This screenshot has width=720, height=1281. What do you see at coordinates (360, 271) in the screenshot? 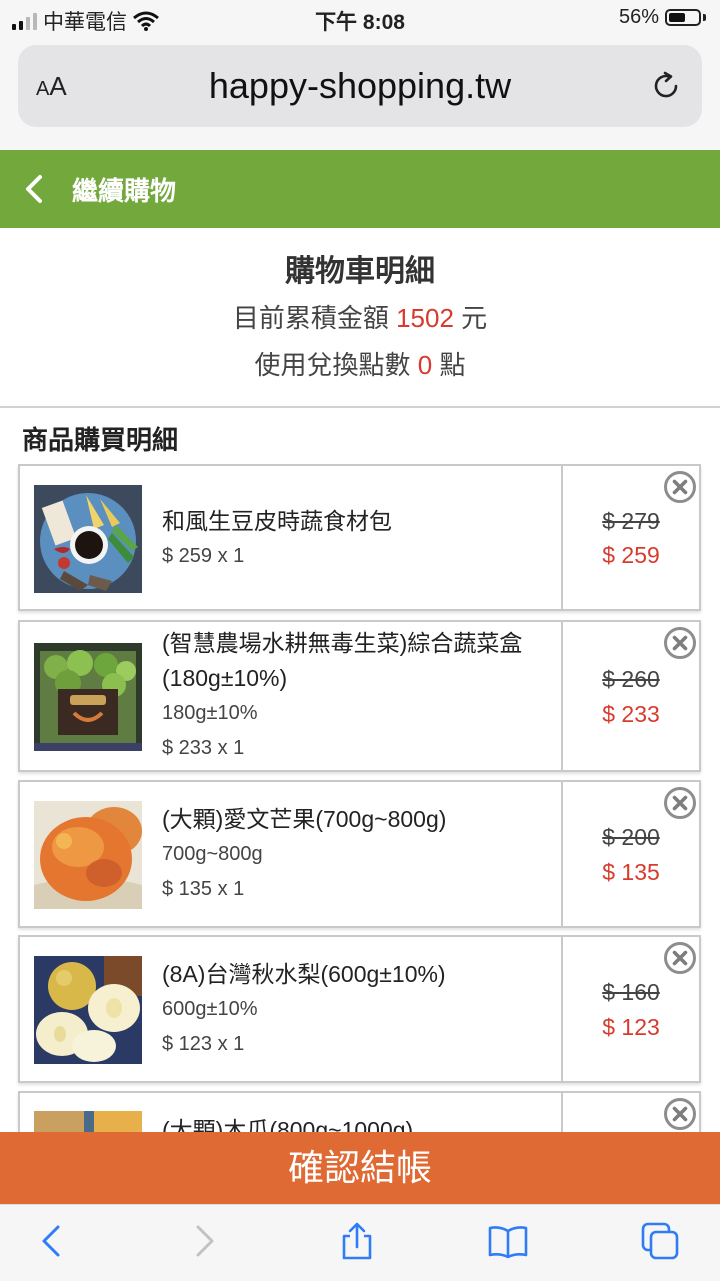
I see `page-title: 購物車明細` at bounding box center [360, 271].